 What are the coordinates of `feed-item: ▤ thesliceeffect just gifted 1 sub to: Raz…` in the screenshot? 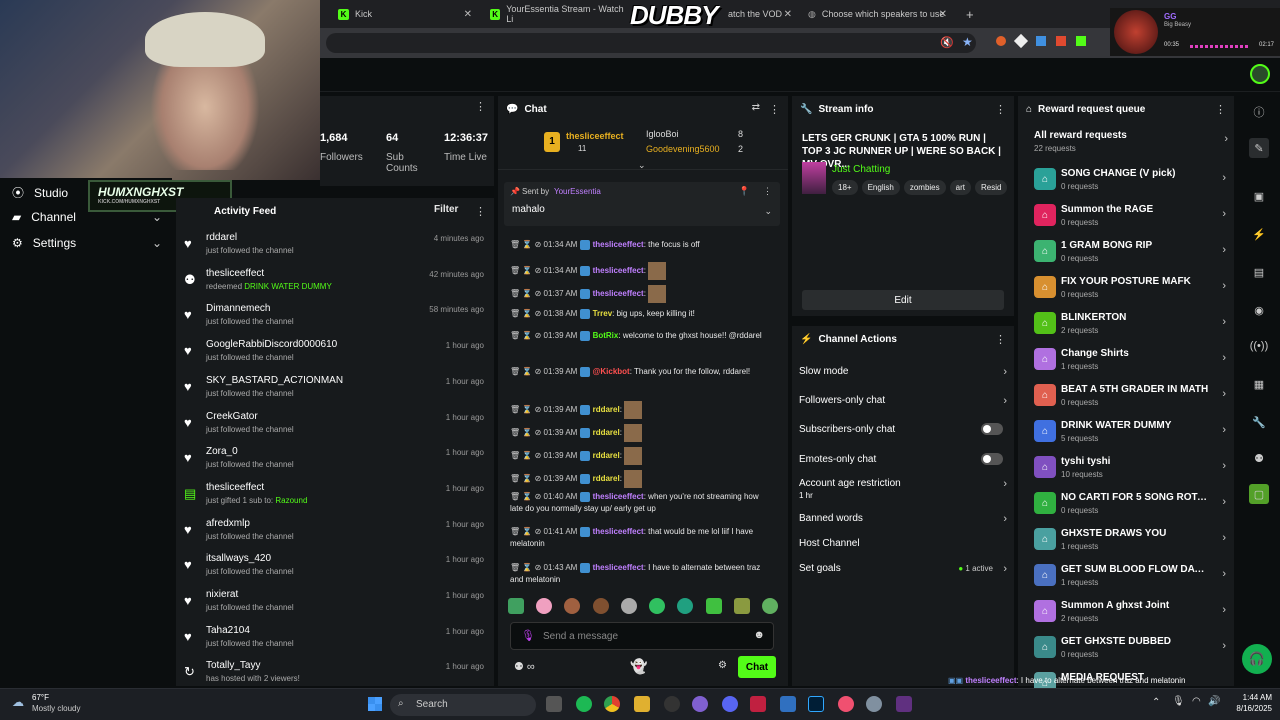 It's located at (334, 500).